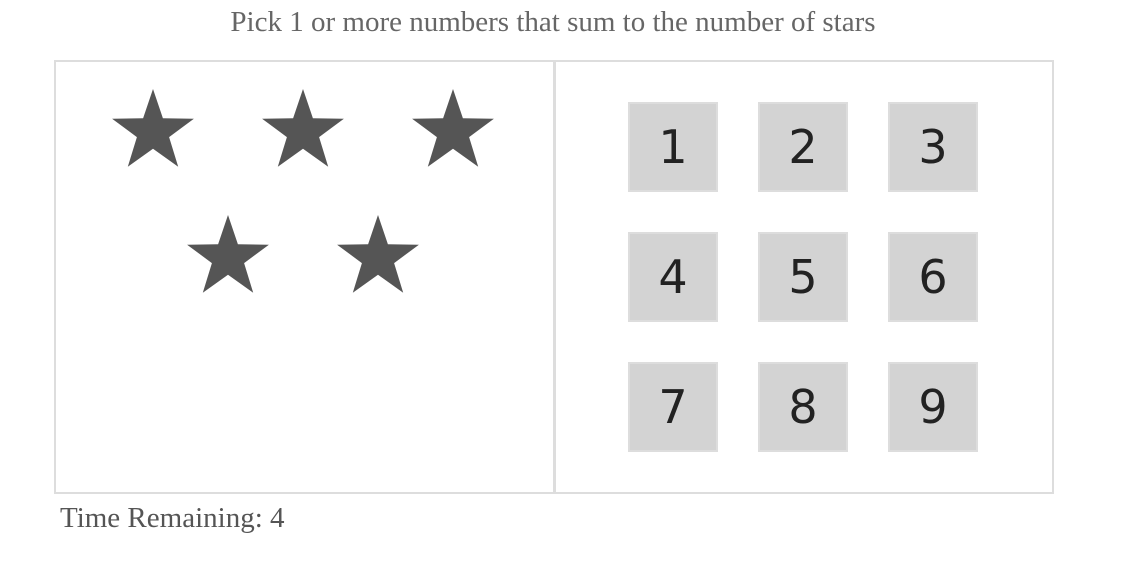 The image size is (1130, 578). I want to click on timer-value: 4, so click(277, 518).